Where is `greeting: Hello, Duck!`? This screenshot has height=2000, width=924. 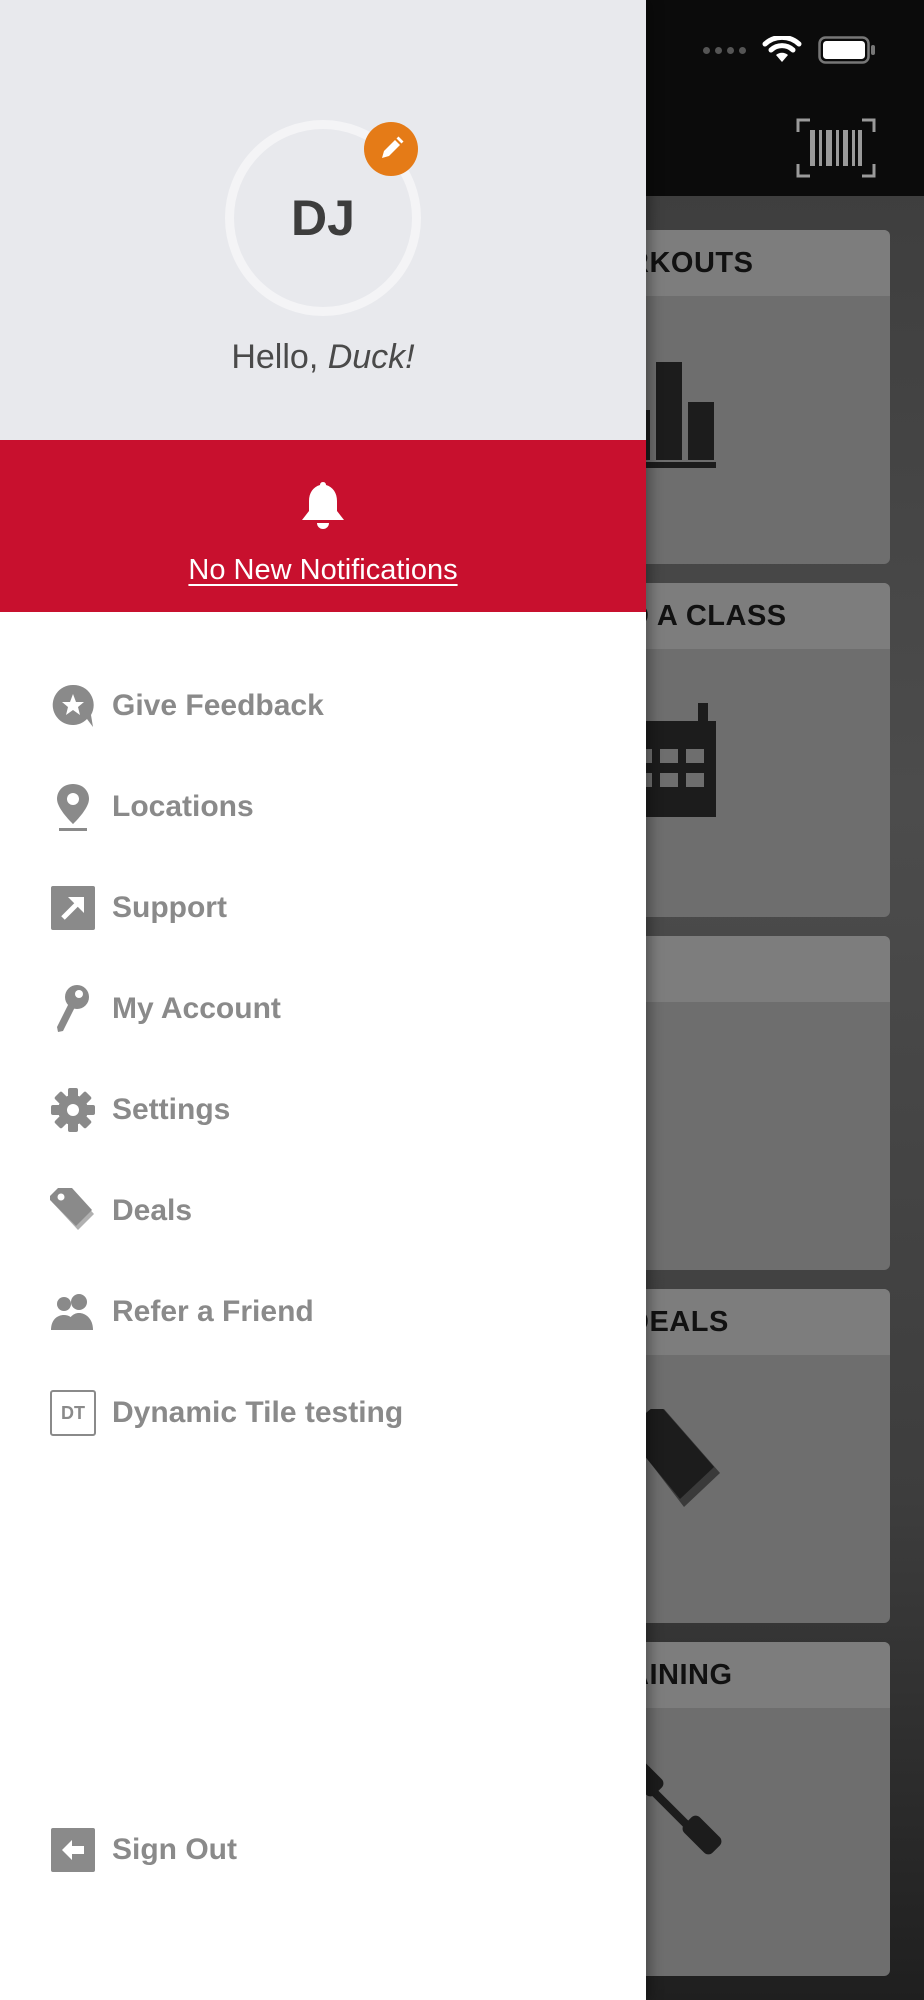 greeting: Hello, Duck! is located at coordinates (323, 357).